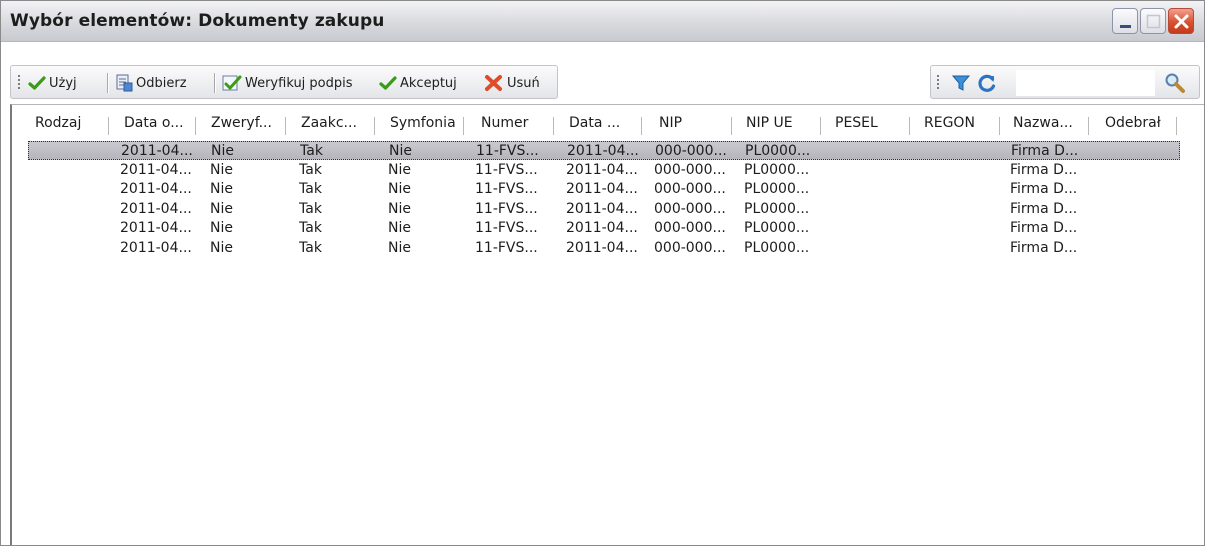 This screenshot has height=546, width=1205. I want to click on delete-button: Usuń, so click(512, 83).